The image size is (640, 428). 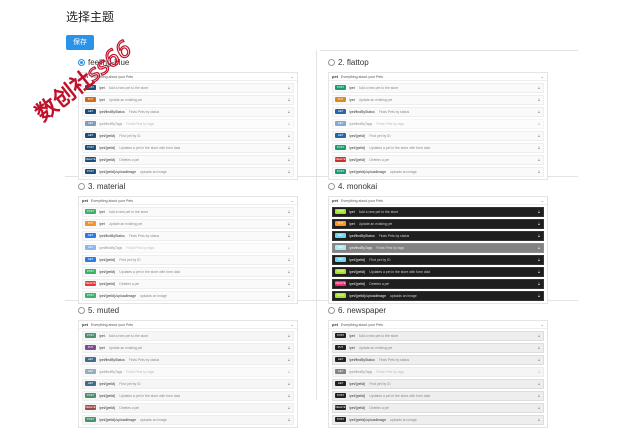 What do you see at coordinates (198, 62) in the screenshot?
I see `theme-header: feeling-blue` at bounding box center [198, 62].